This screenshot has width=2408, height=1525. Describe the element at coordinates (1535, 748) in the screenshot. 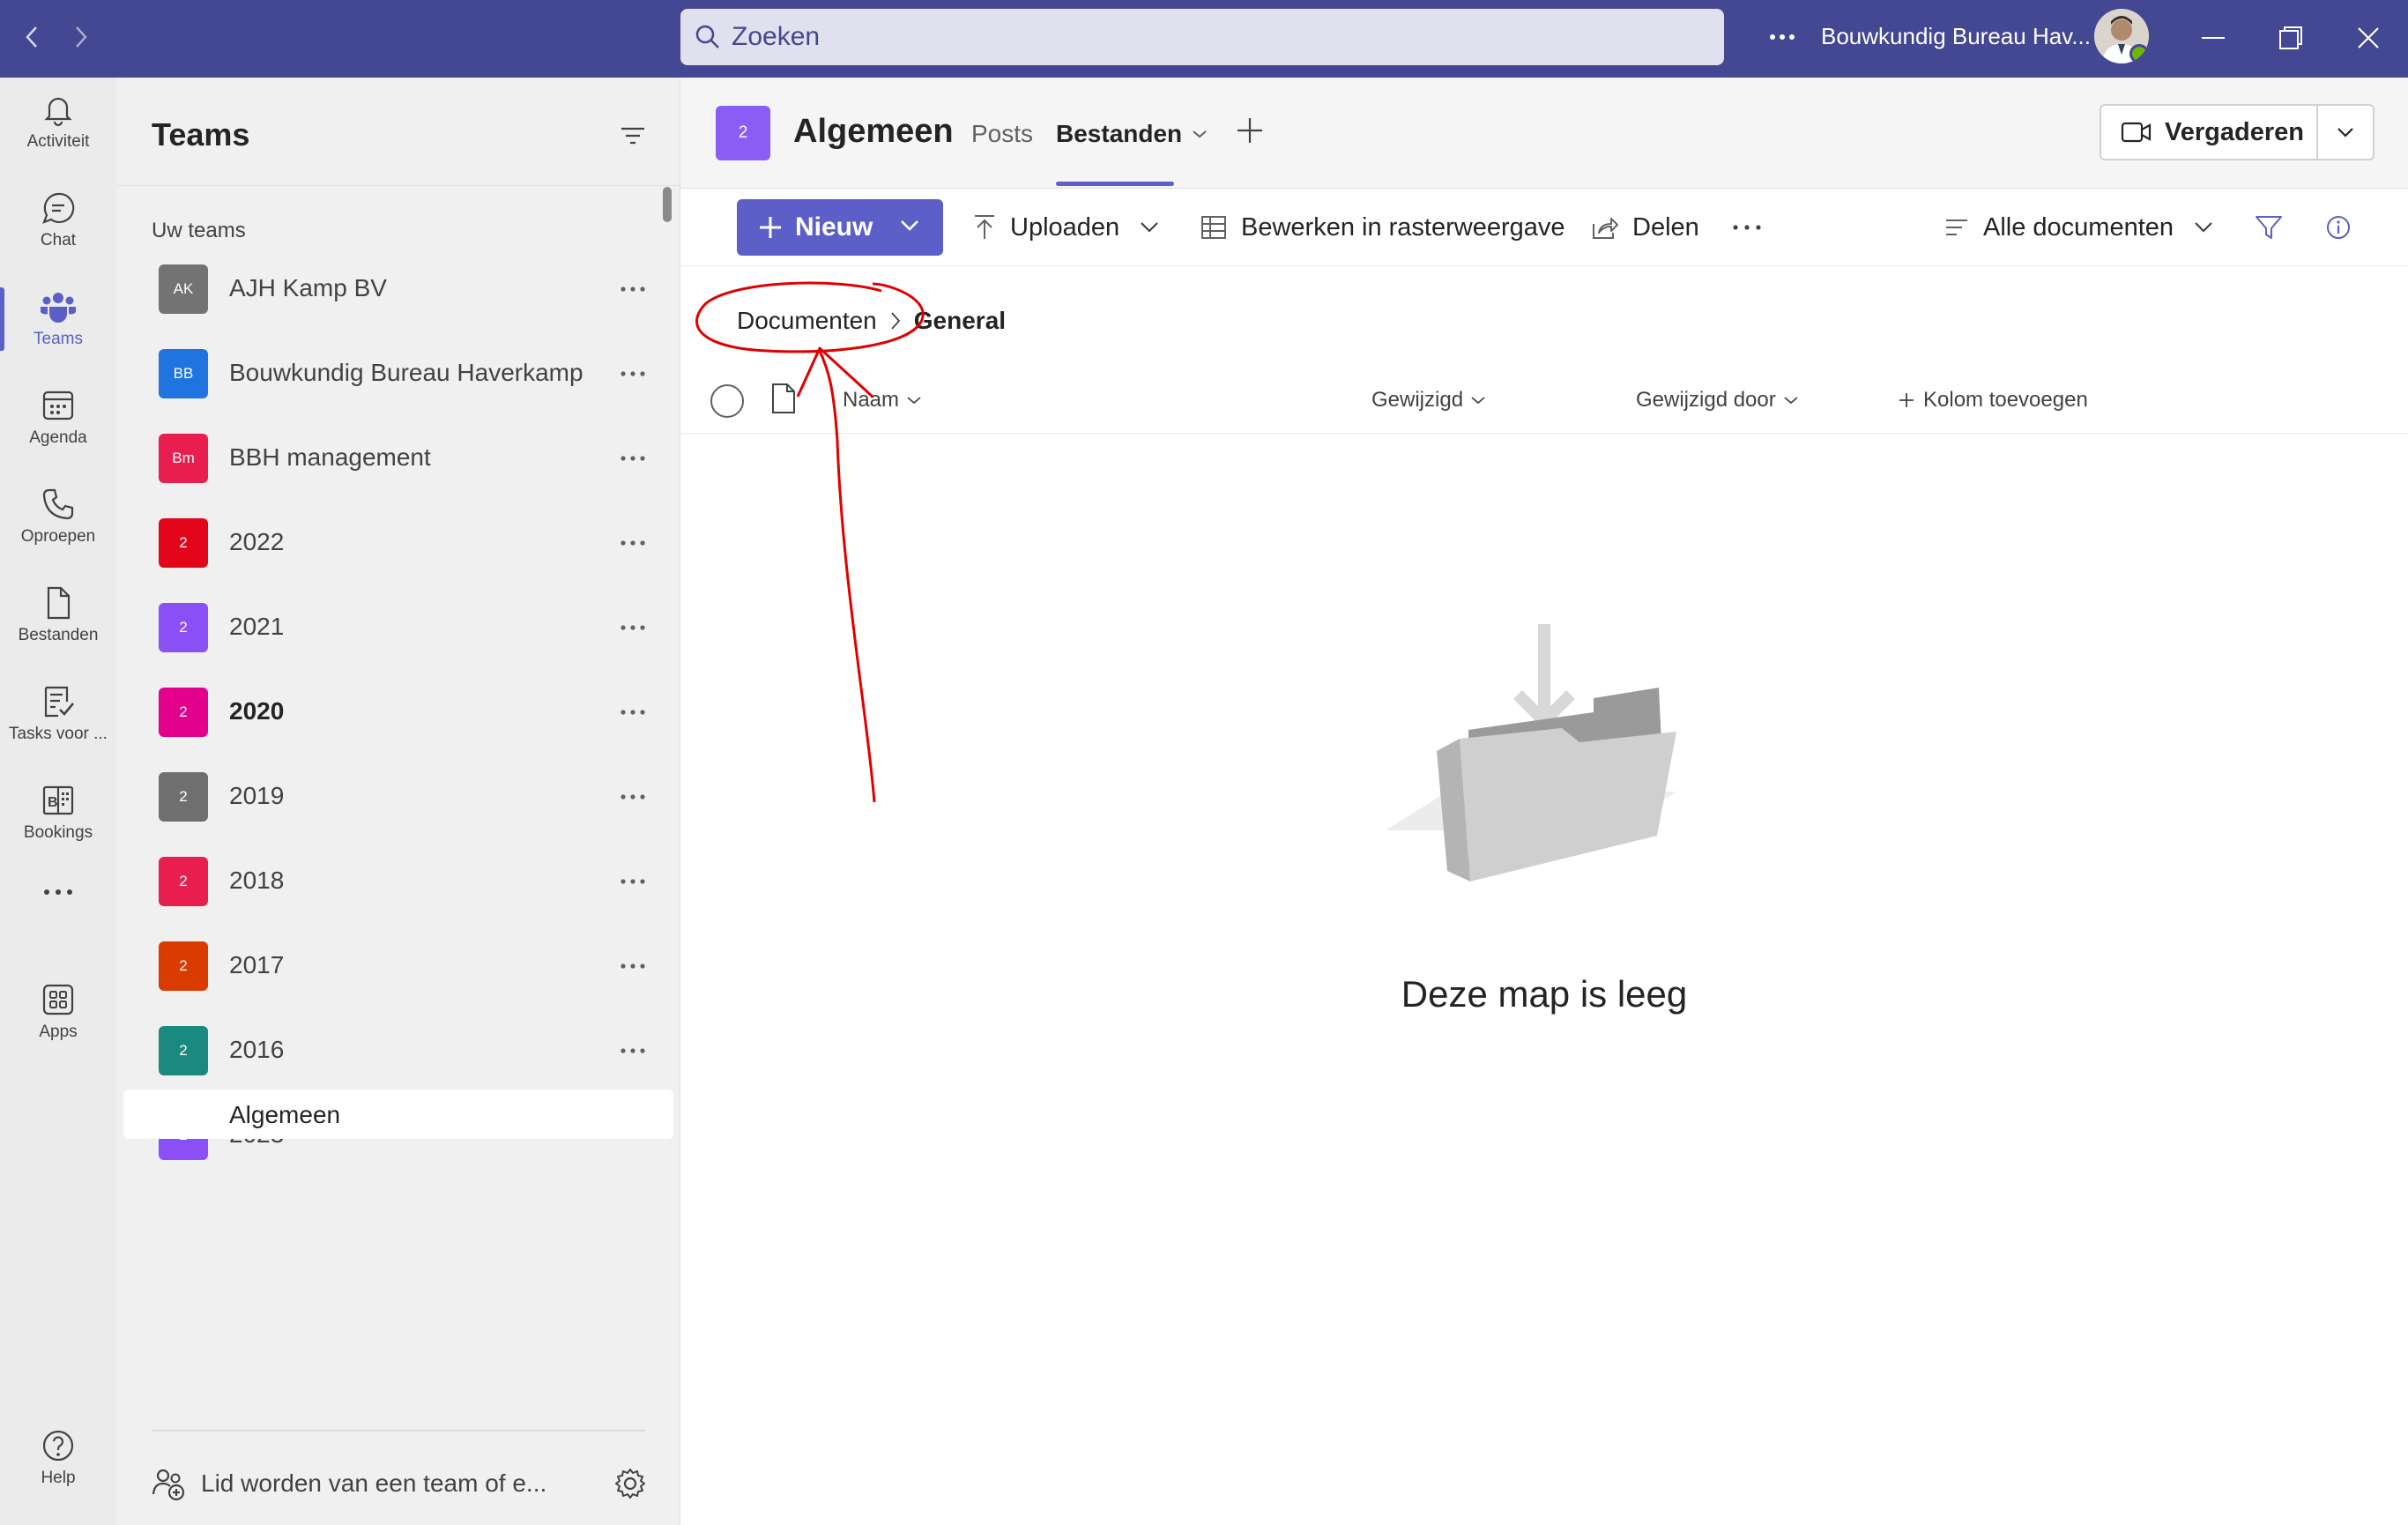

I see `empty-folder-illustration` at that location.